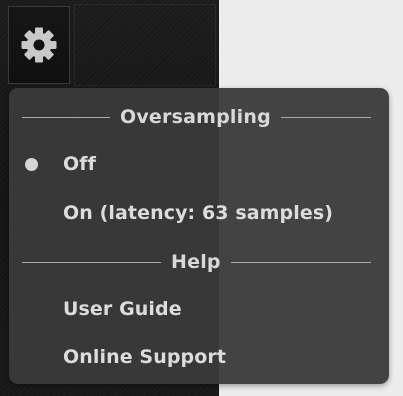 The width and height of the screenshot is (403, 396). I want to click on section-title: Help, so click(196, 262).